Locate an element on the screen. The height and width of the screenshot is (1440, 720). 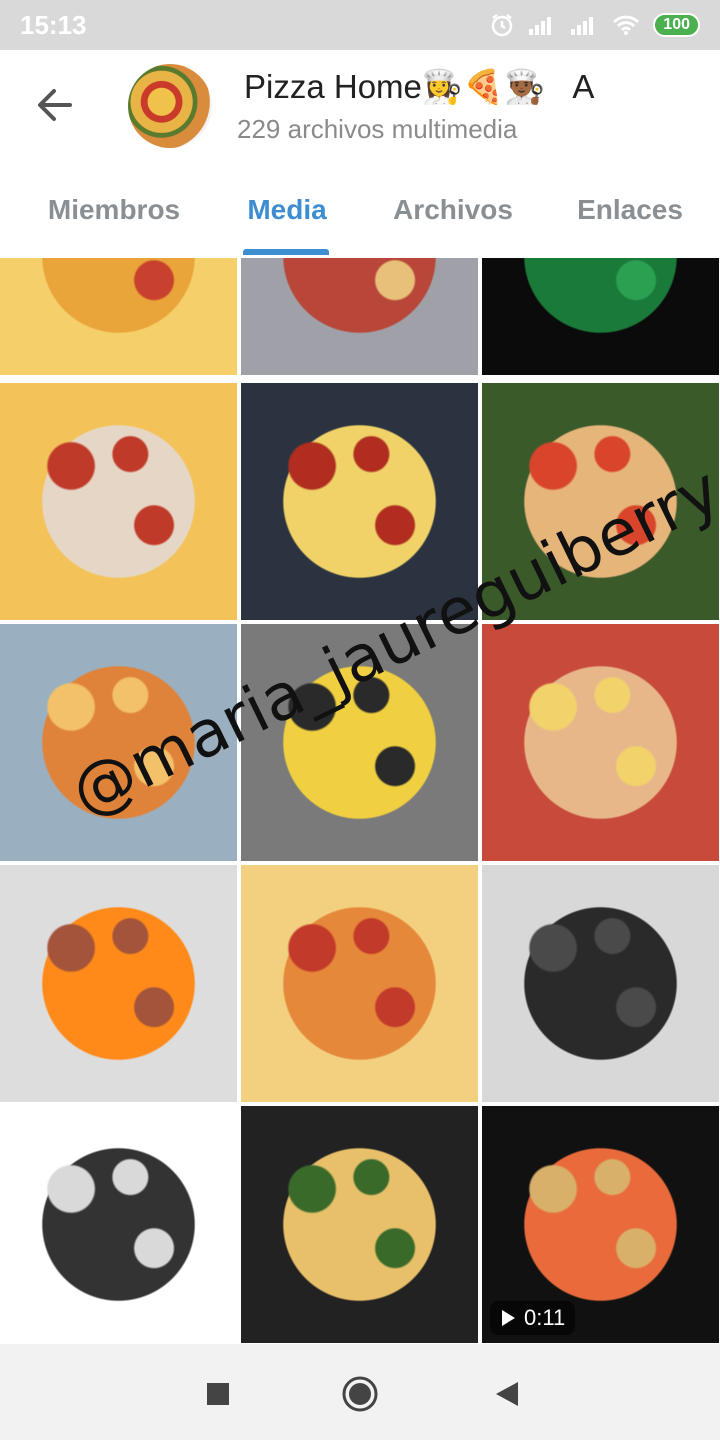
triangle-back-icon is located at coordinates (507, 1394).